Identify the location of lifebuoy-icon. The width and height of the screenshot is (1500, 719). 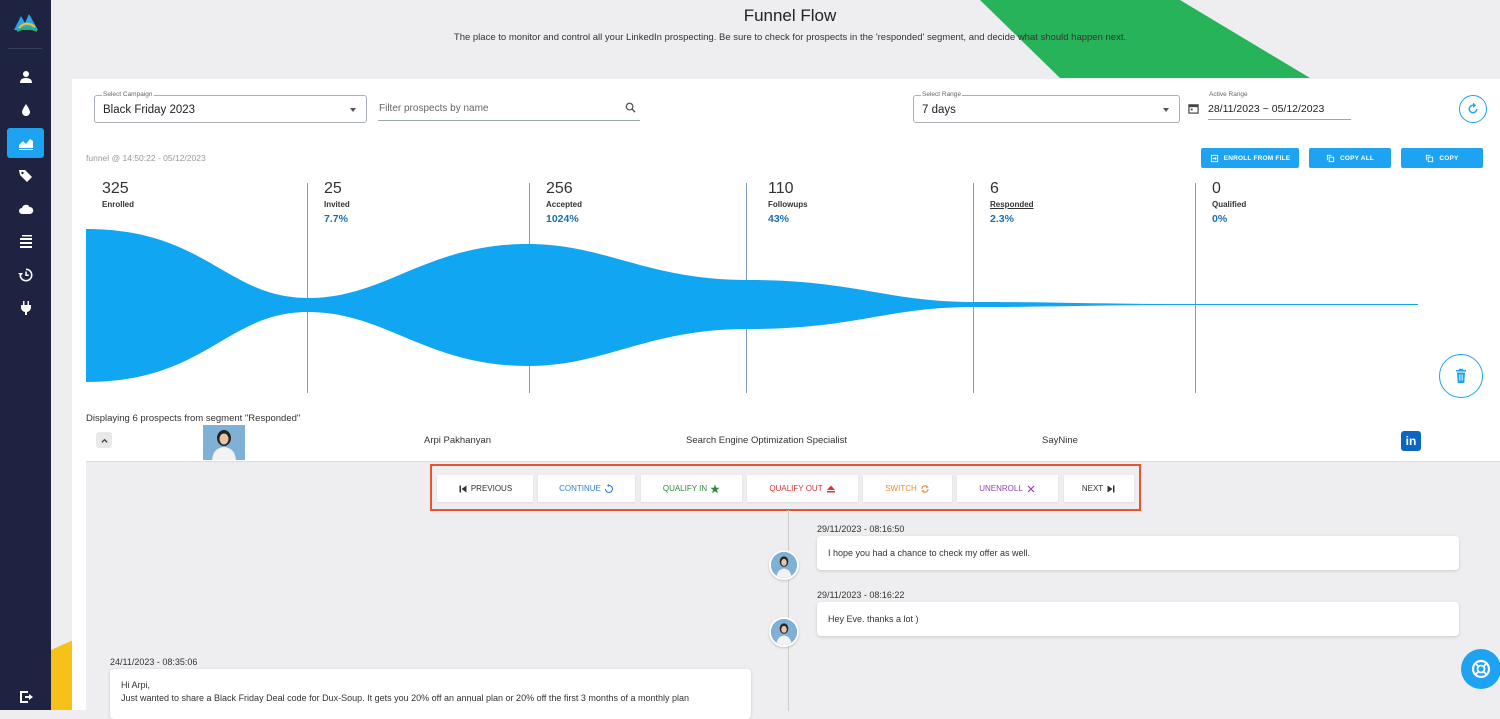
(1481, 669).